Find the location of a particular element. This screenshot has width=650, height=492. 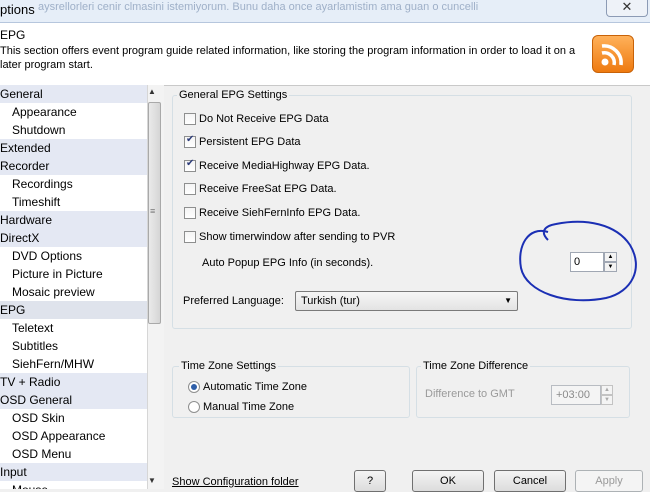

difference-gmt-label: Difference to GMT is located at coordinates (470, 394).